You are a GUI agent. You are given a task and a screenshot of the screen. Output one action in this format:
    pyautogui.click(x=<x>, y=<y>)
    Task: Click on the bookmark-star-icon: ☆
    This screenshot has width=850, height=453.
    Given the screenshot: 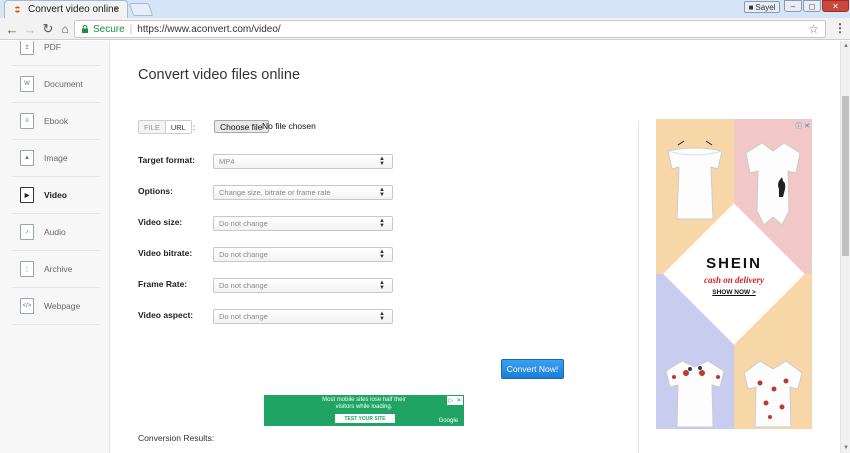 What is the action you would take?
    pyautogui.click(x=813, y=29)
    